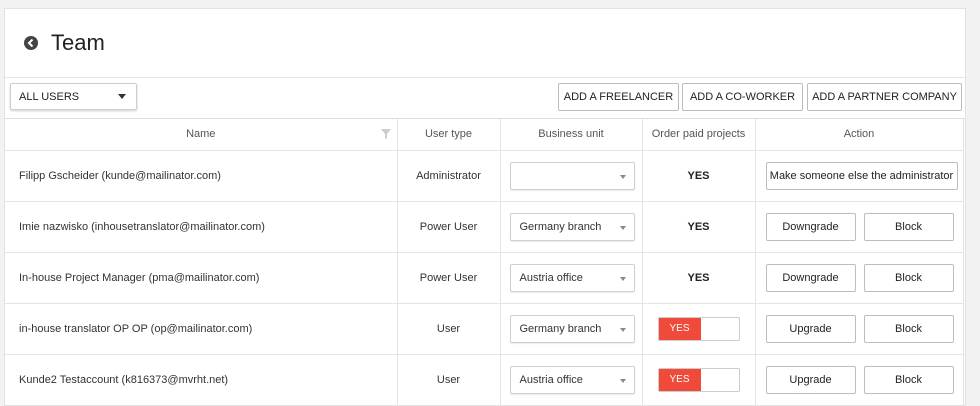 The height and width of the screenshot is (406, 980). What do you see at coordinates (31, 43) in the screenshot?
I see `back-arrow-icon` at bounding box center [31, 43].